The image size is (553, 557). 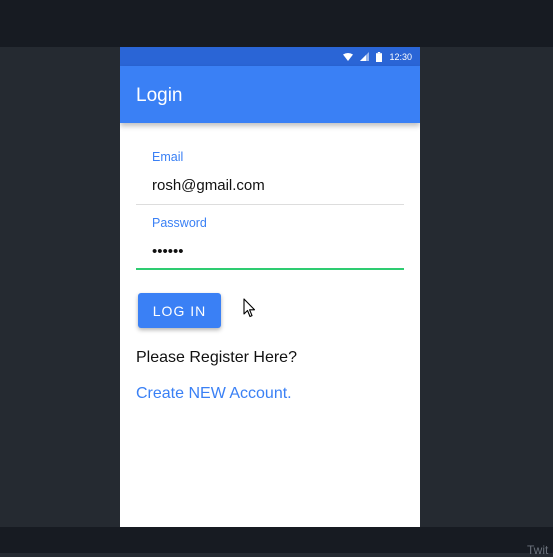 What do you see at coordinates (249, 310) in the screenshot?
I see `mouse-cursor-icon` at bounding box center [249, 310].